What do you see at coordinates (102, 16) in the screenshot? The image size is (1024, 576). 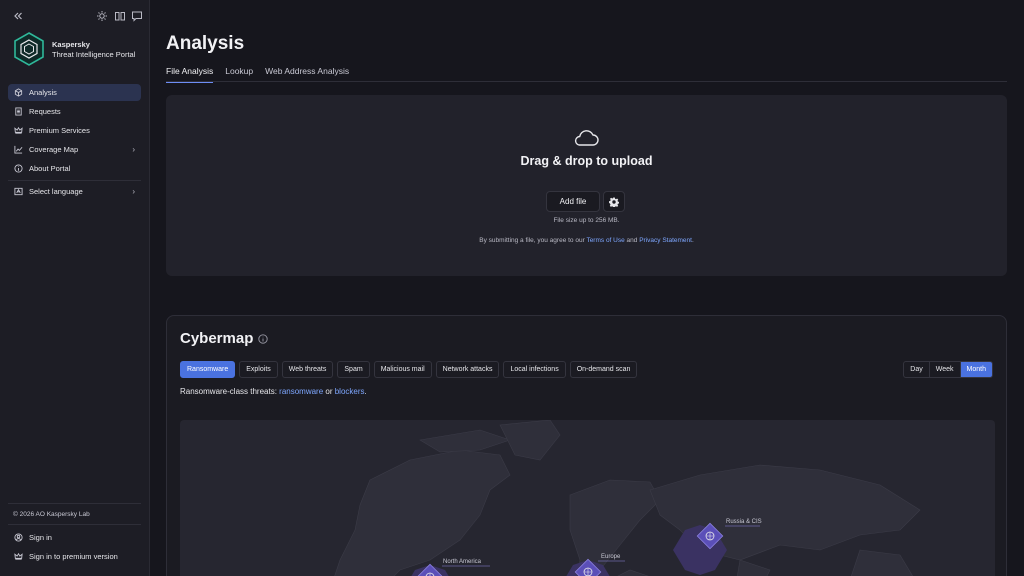 I see `sun-icon` at bounding box center [102, 16].